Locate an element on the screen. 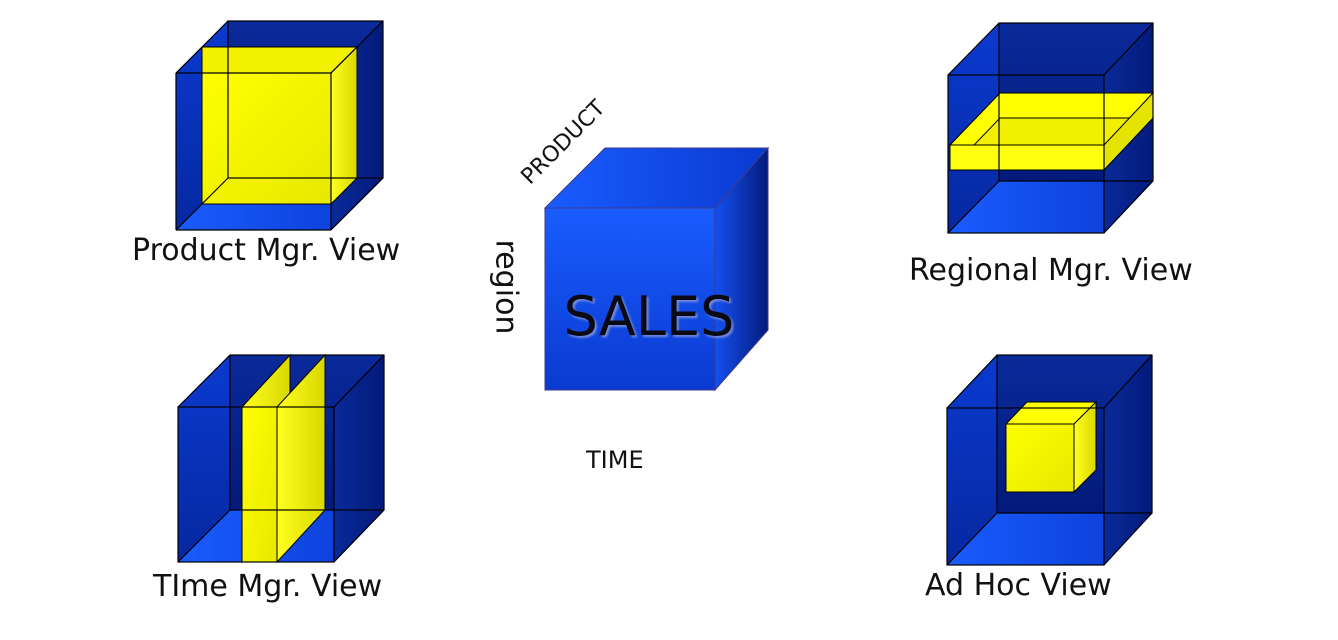 The width and height of the screenshot is (1338, 640). adhoc-view-cube is located at coordinates (1049, 460).